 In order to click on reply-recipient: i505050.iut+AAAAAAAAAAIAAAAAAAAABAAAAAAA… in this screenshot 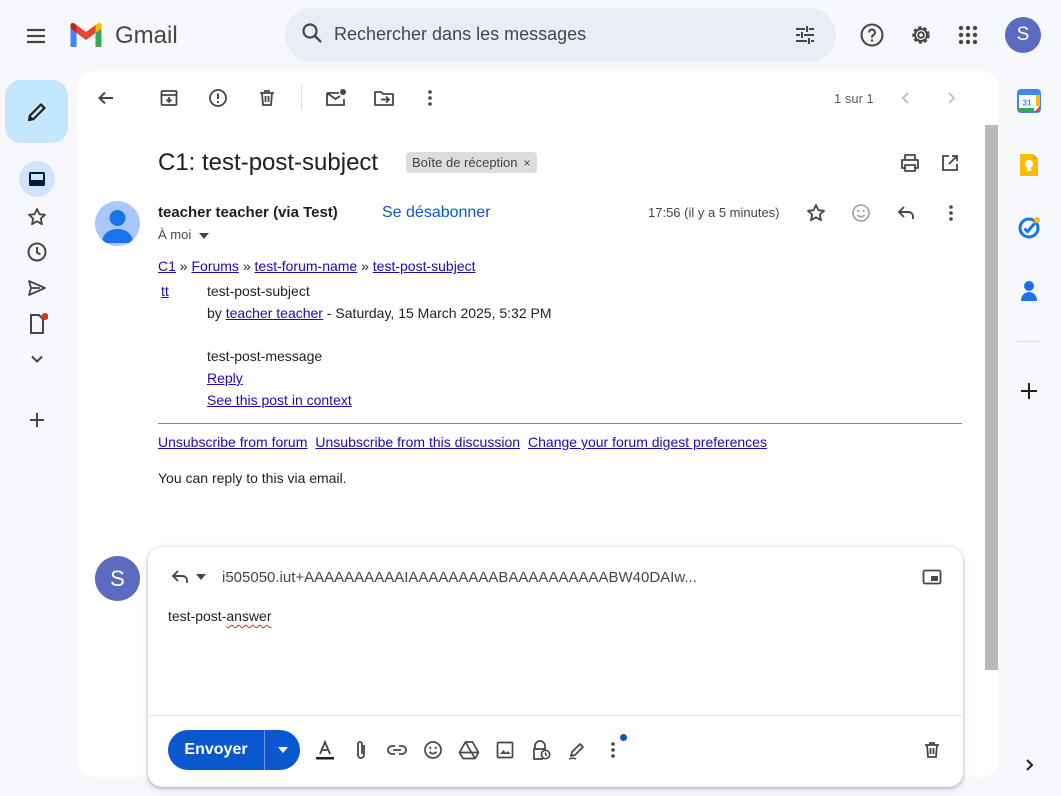, I will do `click(459, 577)`.